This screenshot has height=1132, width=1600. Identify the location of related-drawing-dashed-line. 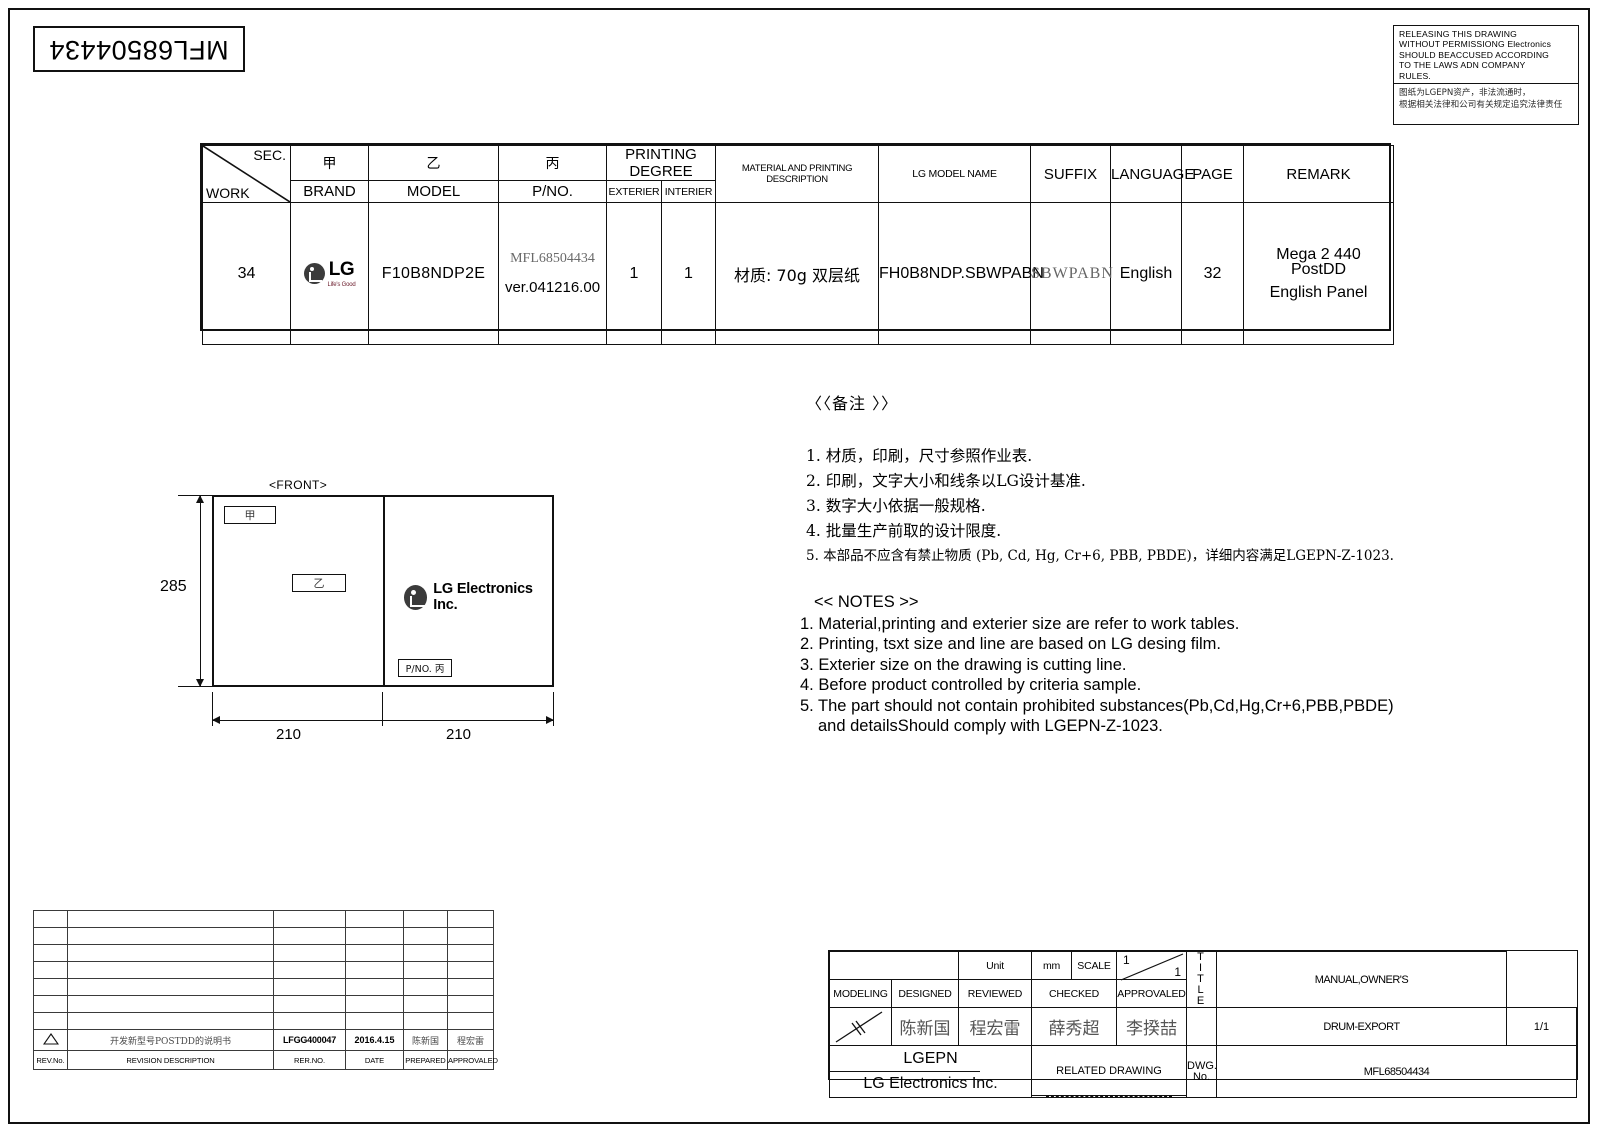
(1109, 1096).